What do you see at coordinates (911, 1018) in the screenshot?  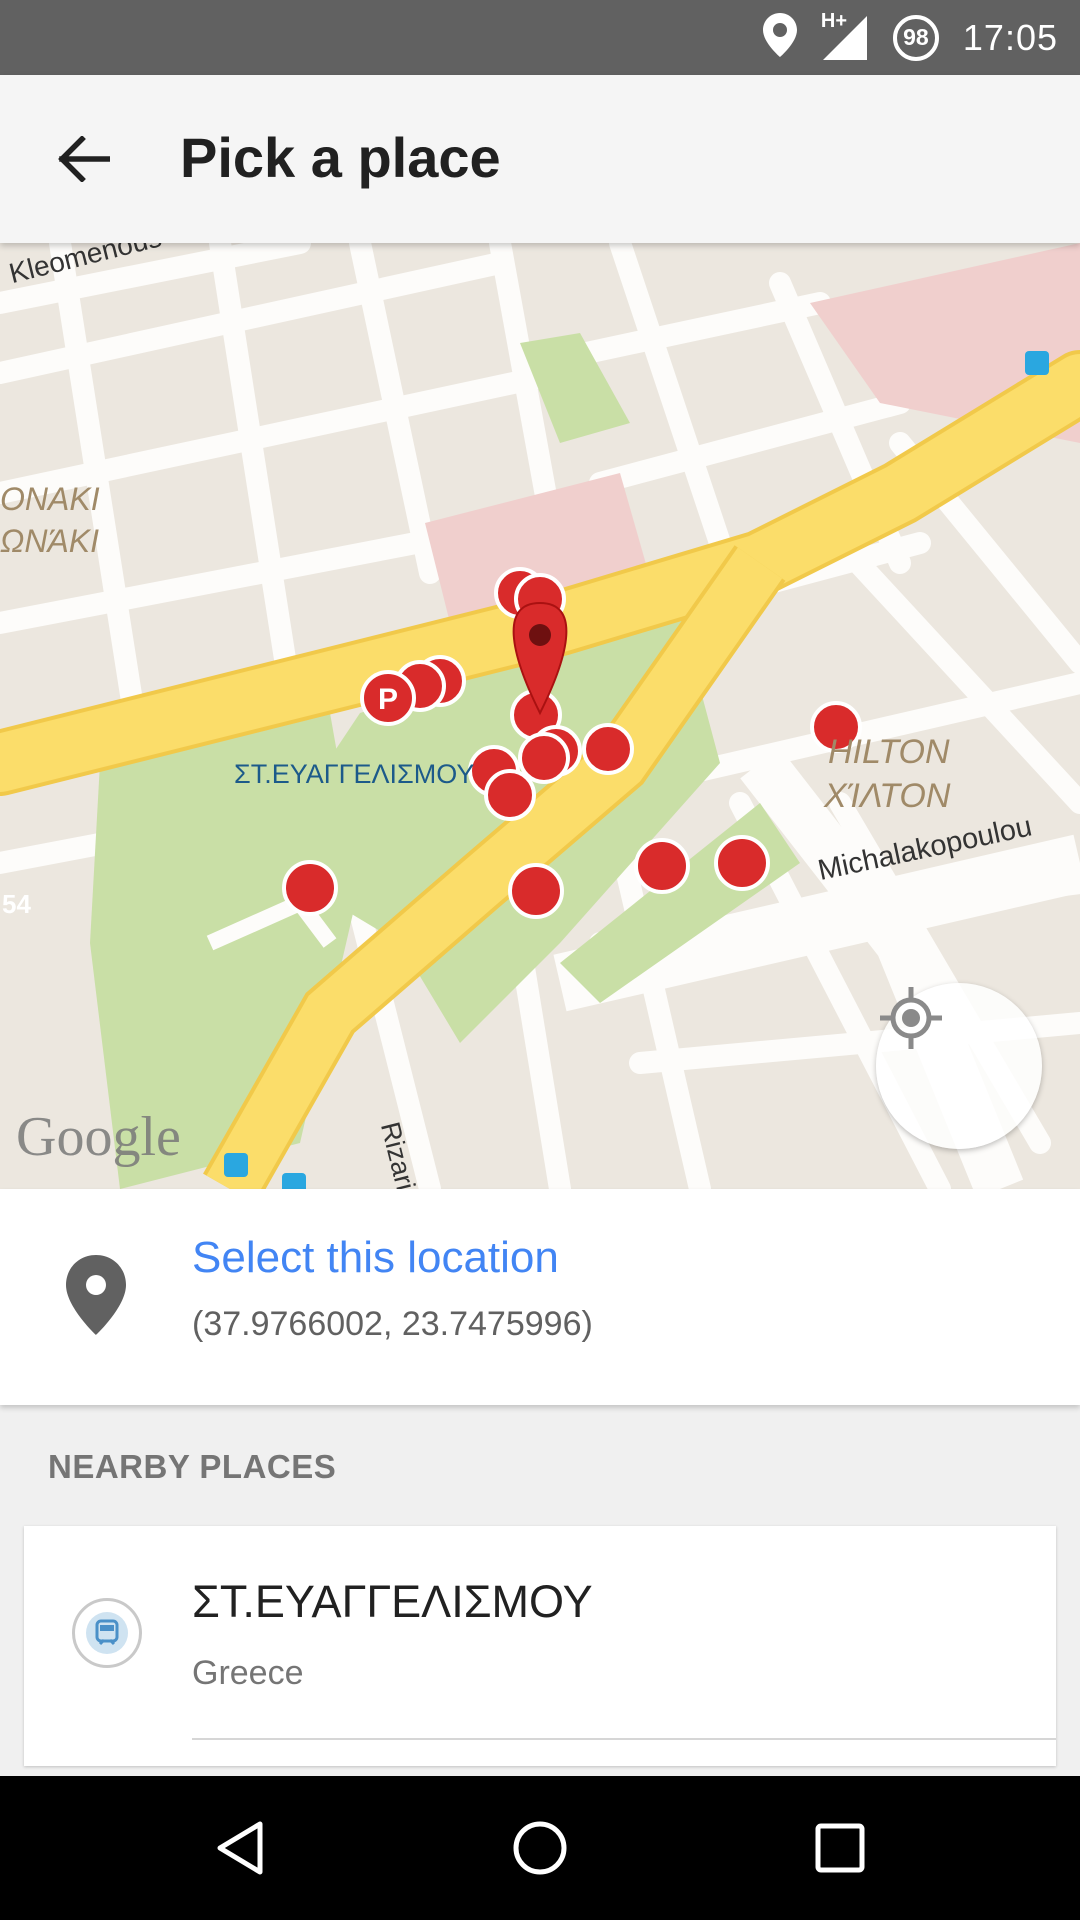 I see `my-location-icon` at bounding box center [911, 1018].